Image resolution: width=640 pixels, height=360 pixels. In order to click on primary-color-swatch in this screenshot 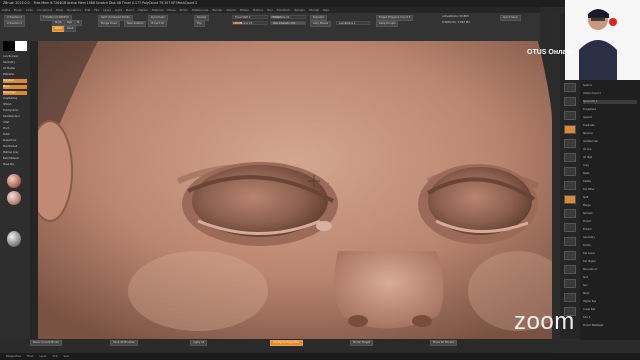, I will do `click(9, 46)`.